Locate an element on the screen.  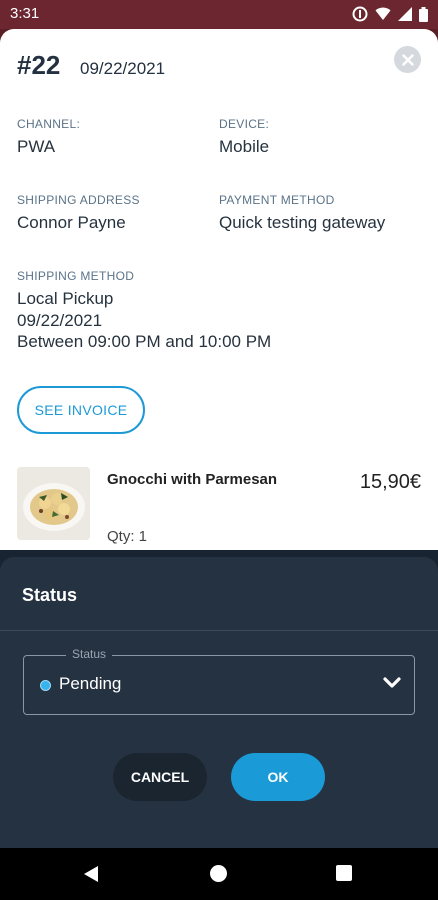
order-date: 09/22/2021 is located at coordinates (123, 68).